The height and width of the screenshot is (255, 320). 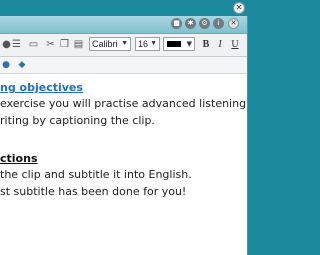 What do you see at coordinates (123, 25) in the screenshot?
I see `panel-header: ■ ✱ ⚙ i ✕` at bounding box center [123, 25].